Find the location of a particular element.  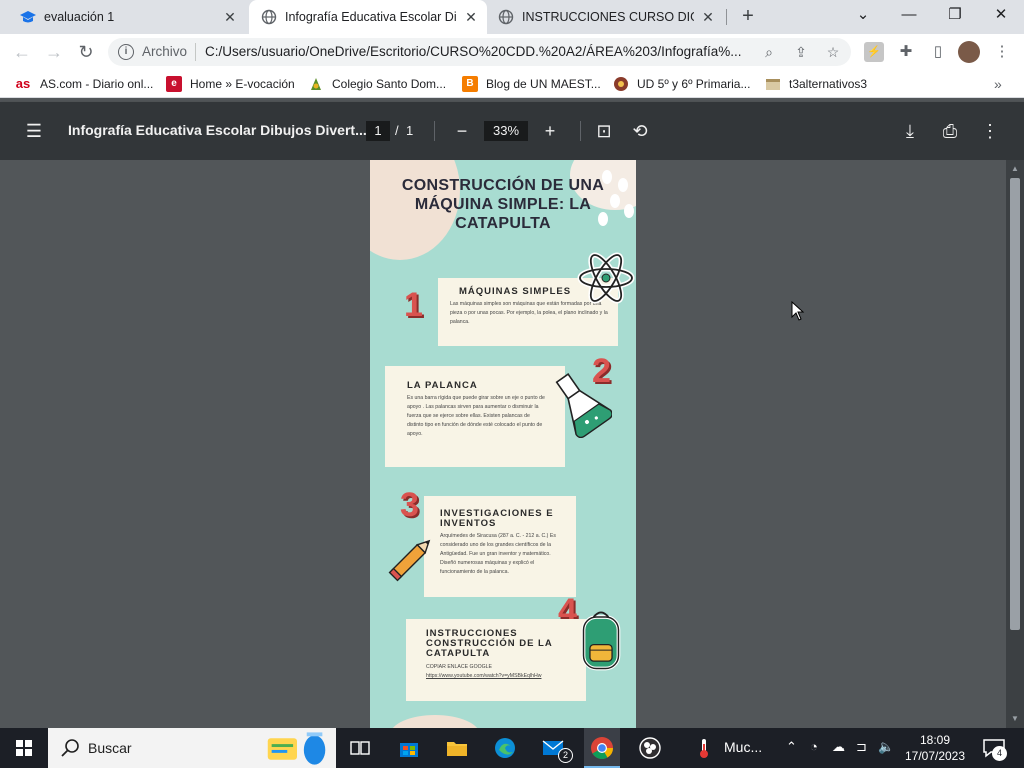

tab-evaluacion: evaluación 1 ✕ is located at coordinates (127, 17).